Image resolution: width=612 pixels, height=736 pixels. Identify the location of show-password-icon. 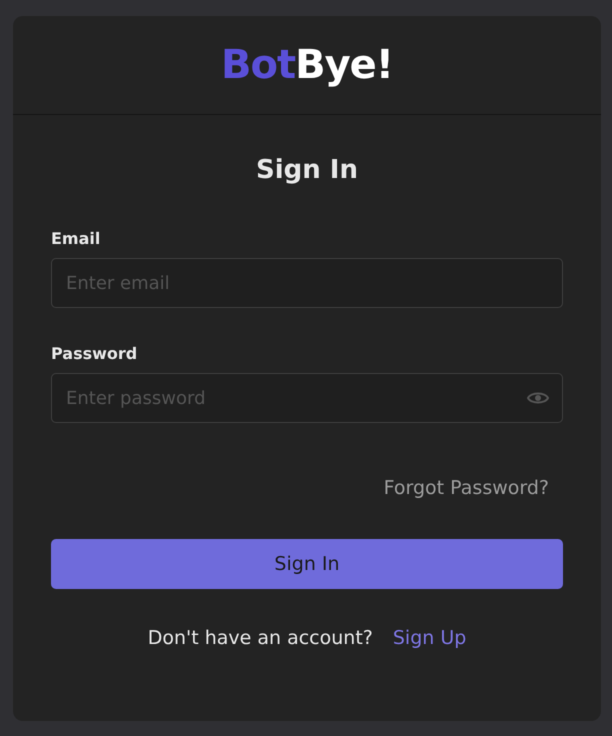
(538, 398).